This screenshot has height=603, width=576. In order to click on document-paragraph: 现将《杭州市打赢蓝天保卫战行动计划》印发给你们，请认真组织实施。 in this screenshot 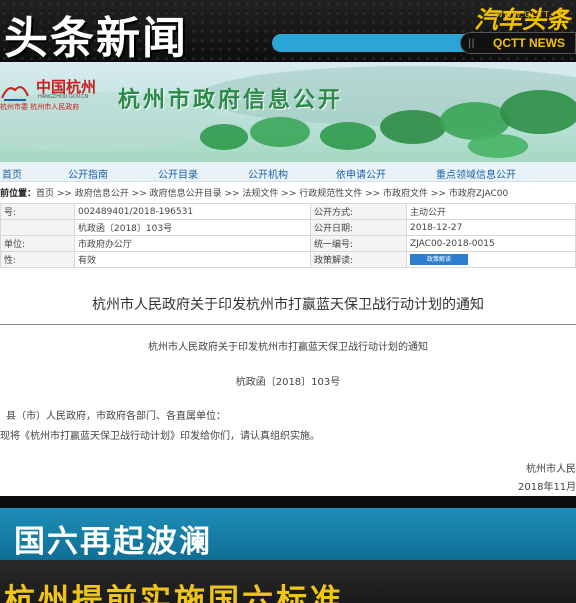, I will do `click(160, 436)`.